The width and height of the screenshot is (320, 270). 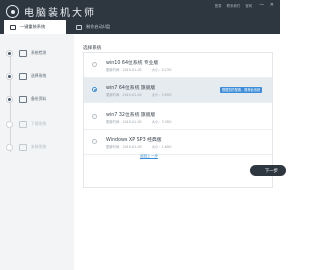 I want to click on recommend-badge: 根据您的配置，推荐此系统, so click(x=241, y=90).